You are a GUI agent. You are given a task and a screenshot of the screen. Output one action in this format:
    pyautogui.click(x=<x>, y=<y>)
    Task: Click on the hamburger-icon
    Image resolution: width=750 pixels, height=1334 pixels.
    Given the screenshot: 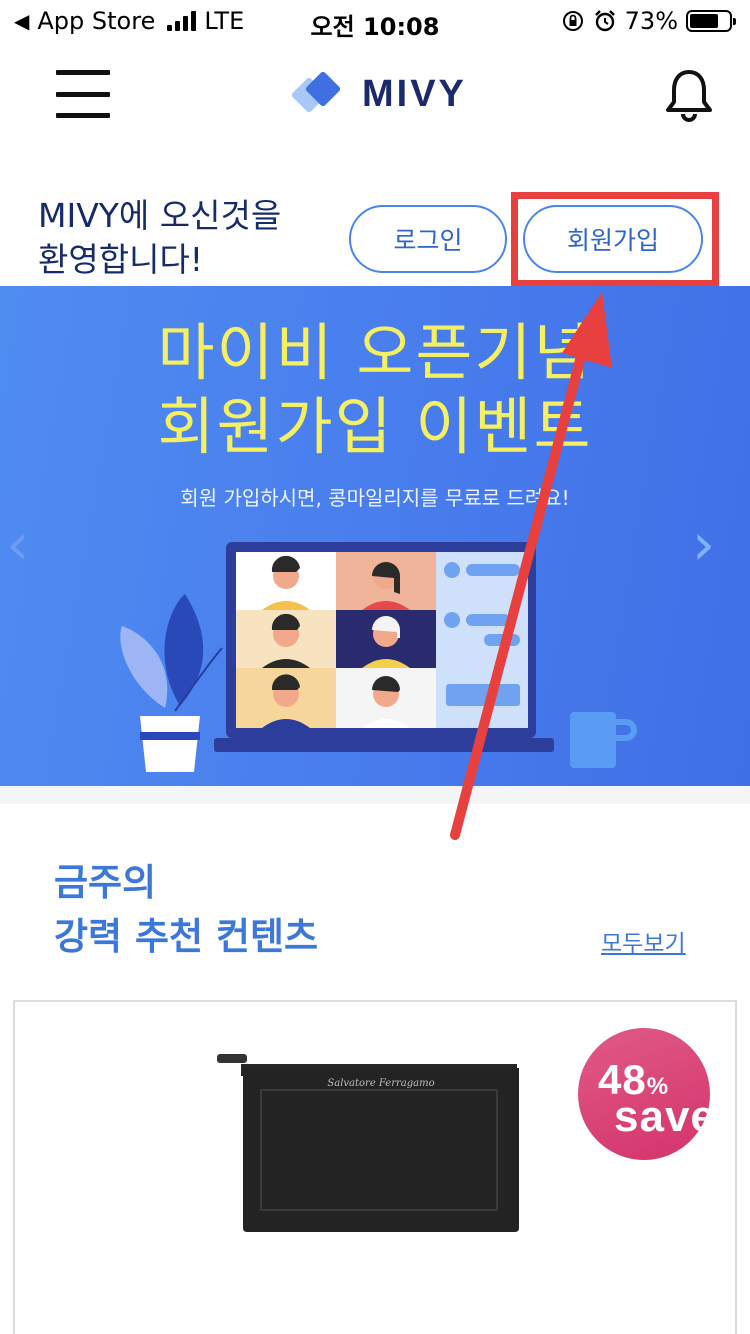 What is the action you would take?
    pyautogui.click(x=83, y=94)
    